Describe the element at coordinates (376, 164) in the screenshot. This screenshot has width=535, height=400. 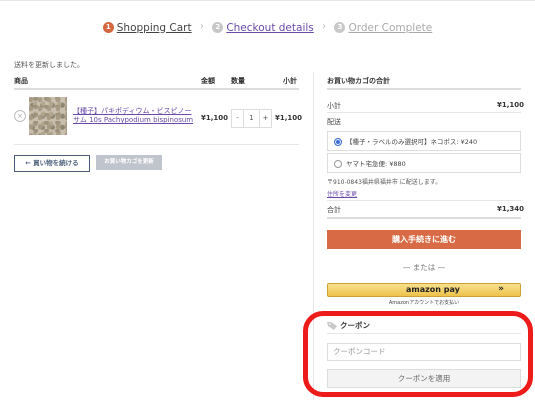
I see `shipping-option-label: ヤマト宅急便: ¥880` at that location.